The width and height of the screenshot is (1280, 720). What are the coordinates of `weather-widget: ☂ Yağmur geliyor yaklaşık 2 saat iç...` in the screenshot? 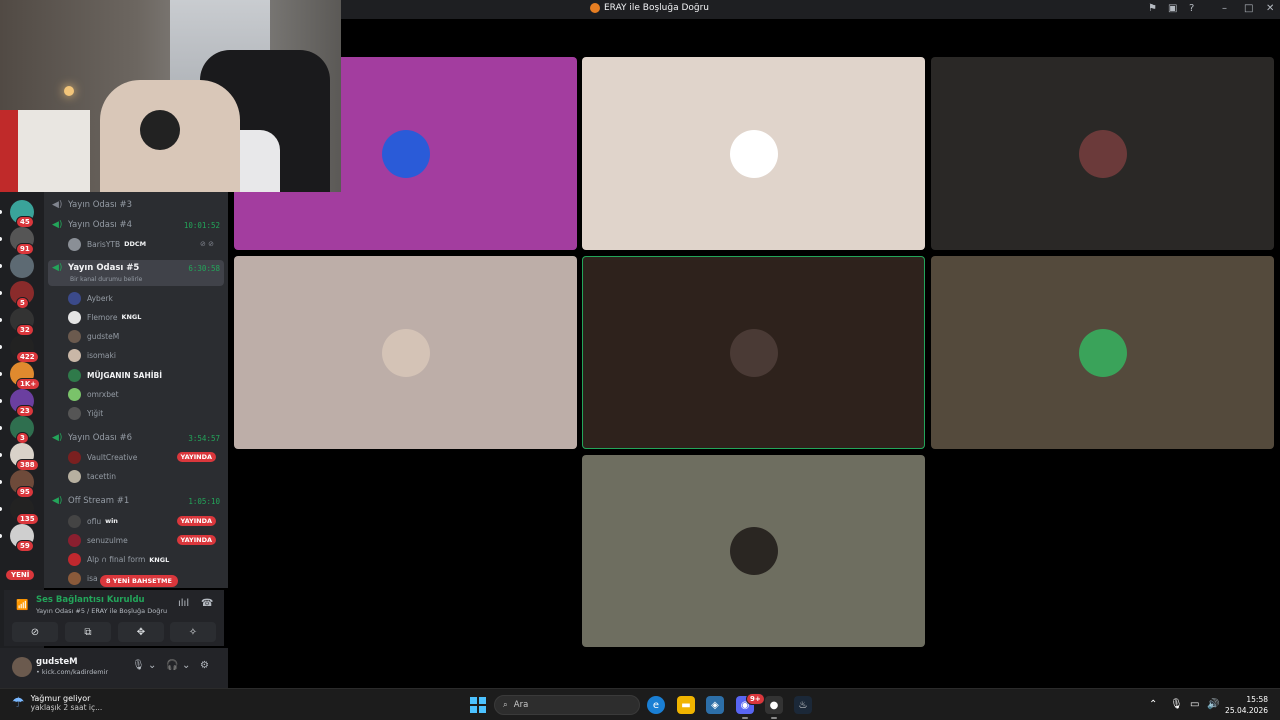 It's located at (57, 703).